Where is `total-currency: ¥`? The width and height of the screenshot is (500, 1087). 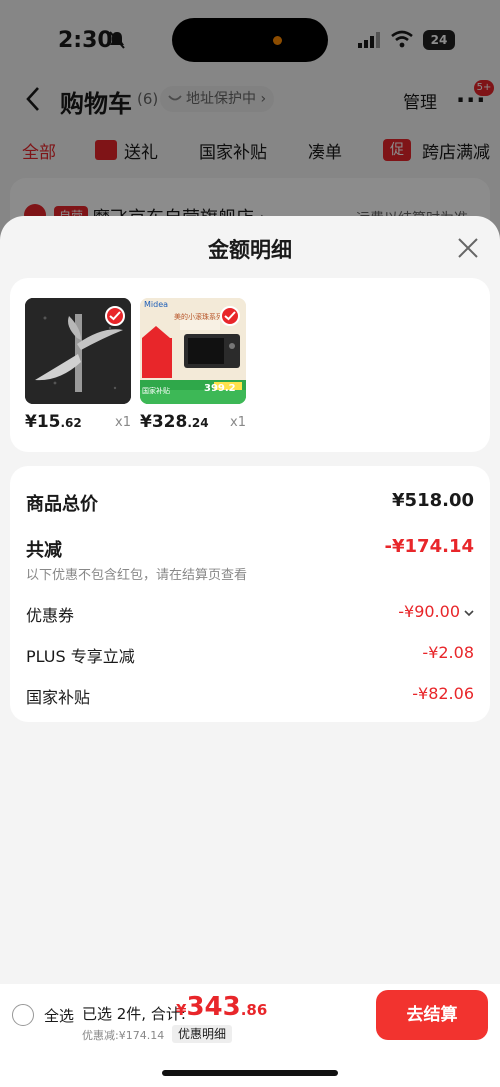
total-currency: ¥ is located at coordinates (181, 1010).